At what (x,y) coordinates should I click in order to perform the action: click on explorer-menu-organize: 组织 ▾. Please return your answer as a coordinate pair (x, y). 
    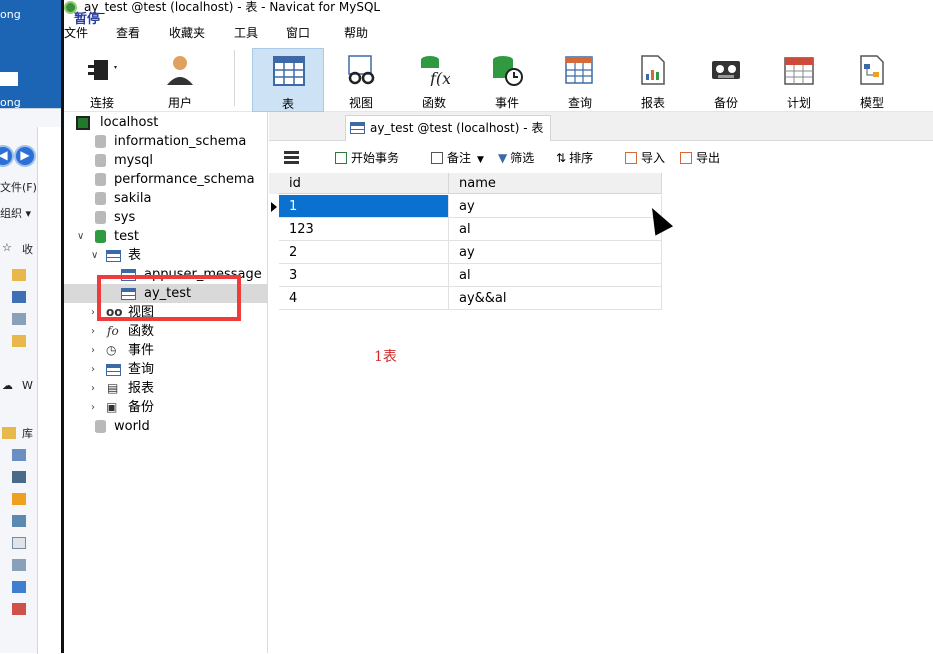
    Looking at the image, I should click on (15, 213).